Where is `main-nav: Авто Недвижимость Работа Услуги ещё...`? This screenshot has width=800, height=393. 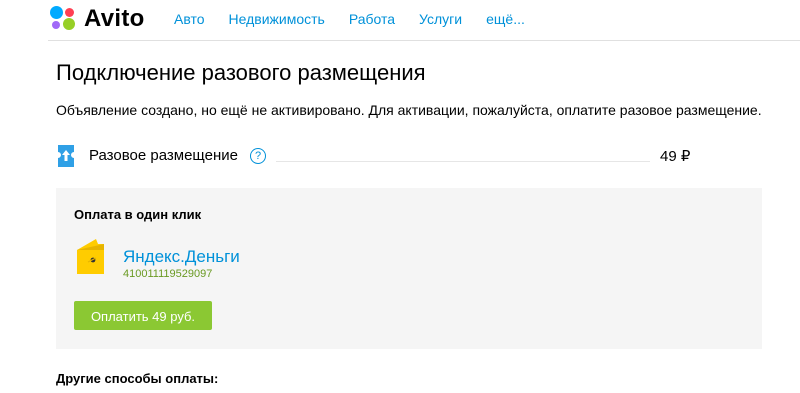
main-nav: Авто Недвижимость Работа Услуги ещё... is located at coordinates (361, 19).